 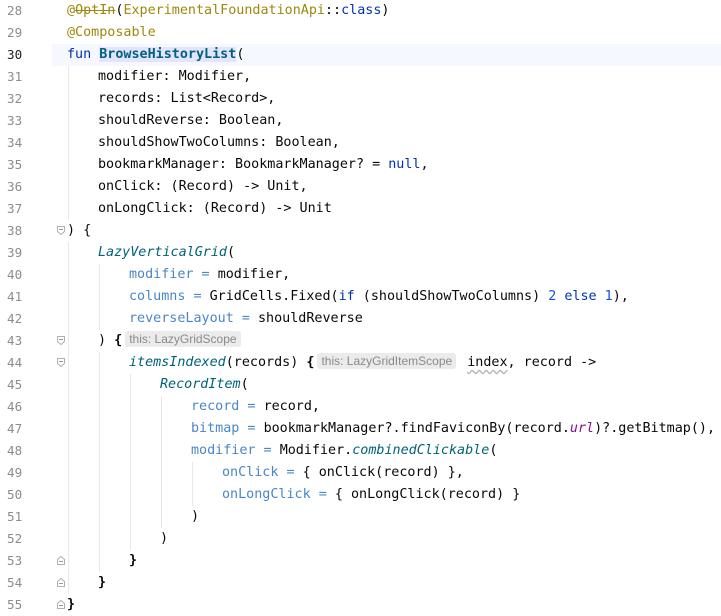 I want to click on line-number: 44, so click(x=15, y=362).